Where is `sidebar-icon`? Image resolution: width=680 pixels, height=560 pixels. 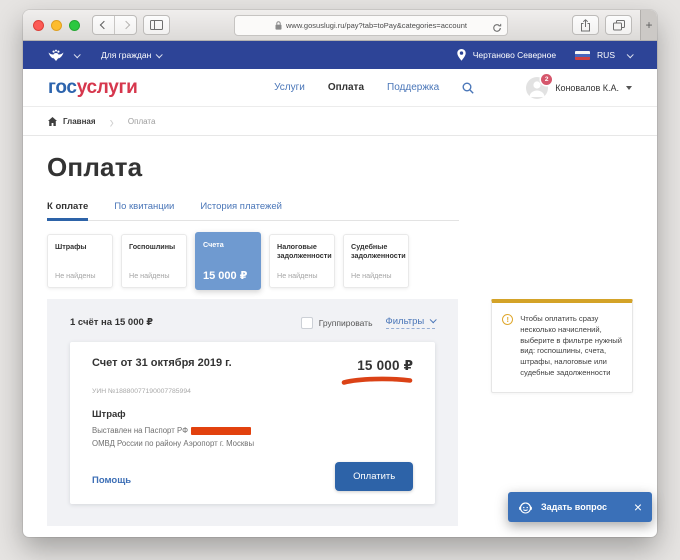
sidebar-icon is located at coordinates (156, 25).